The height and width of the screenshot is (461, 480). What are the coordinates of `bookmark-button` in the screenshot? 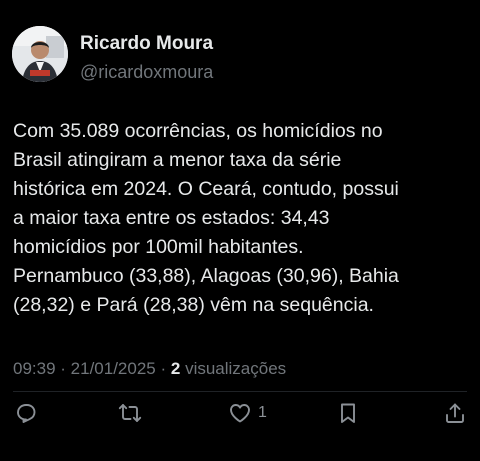 It's located at (348, 413).